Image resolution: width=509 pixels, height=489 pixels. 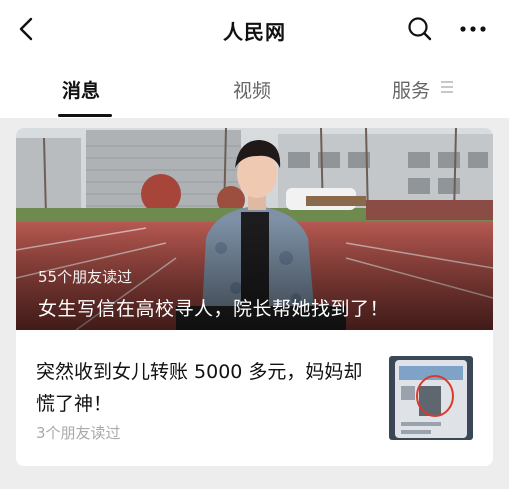 What do you see at coordinates (473, 29) in the screenshot?
I see `more-dots-icon` at bounding box center [473, 29].